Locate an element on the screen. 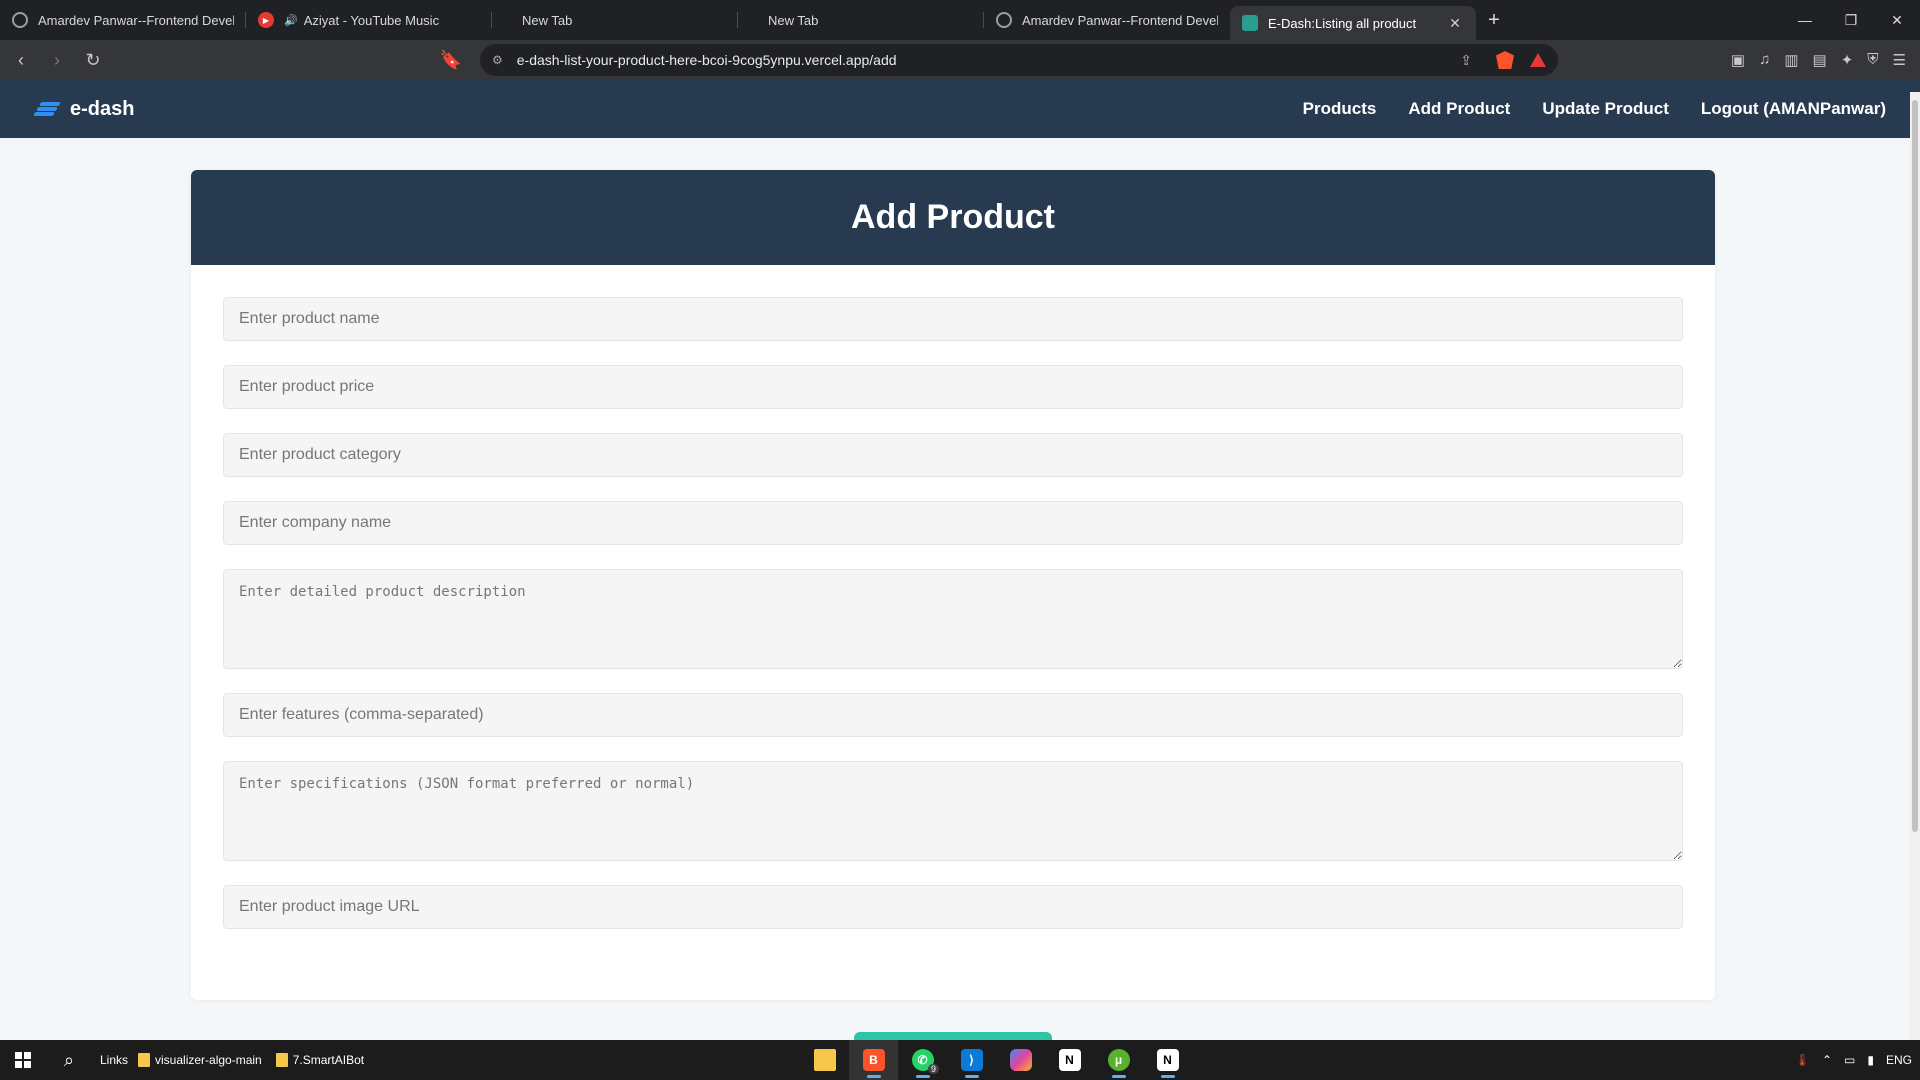 This screenshot has width=1920, height=1080. nav-link-logout: Logout (AMANPanwar) is located at coordinates (1793, 109).